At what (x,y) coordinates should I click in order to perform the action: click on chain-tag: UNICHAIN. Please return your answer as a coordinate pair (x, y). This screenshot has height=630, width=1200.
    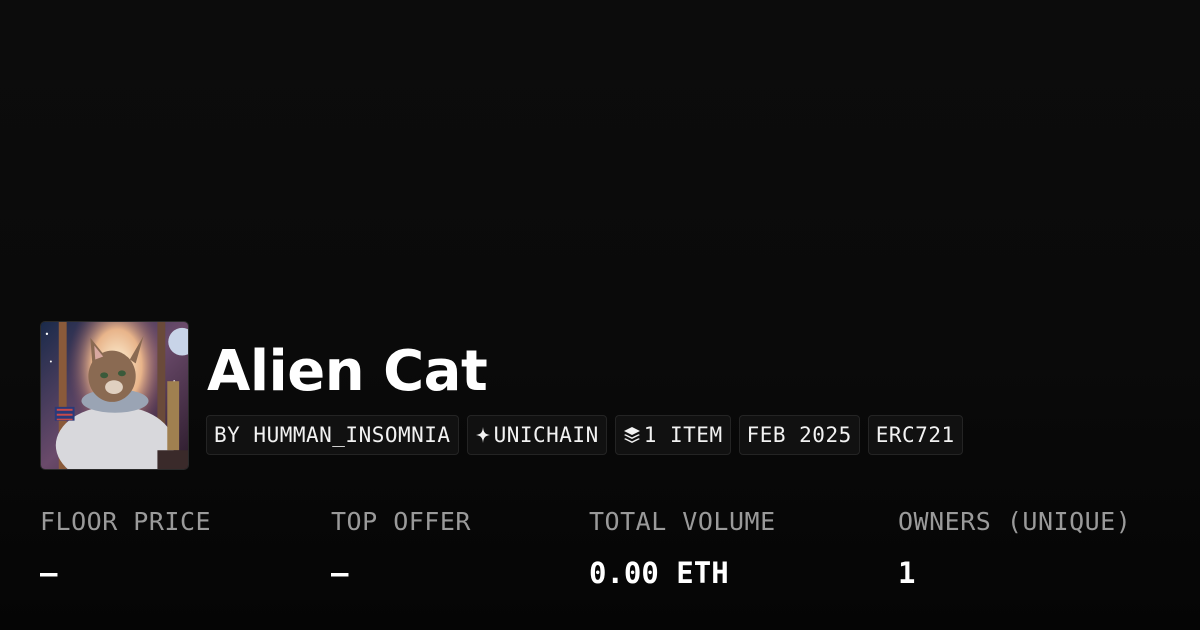
    Looking at the image, I should click on (536, 435).